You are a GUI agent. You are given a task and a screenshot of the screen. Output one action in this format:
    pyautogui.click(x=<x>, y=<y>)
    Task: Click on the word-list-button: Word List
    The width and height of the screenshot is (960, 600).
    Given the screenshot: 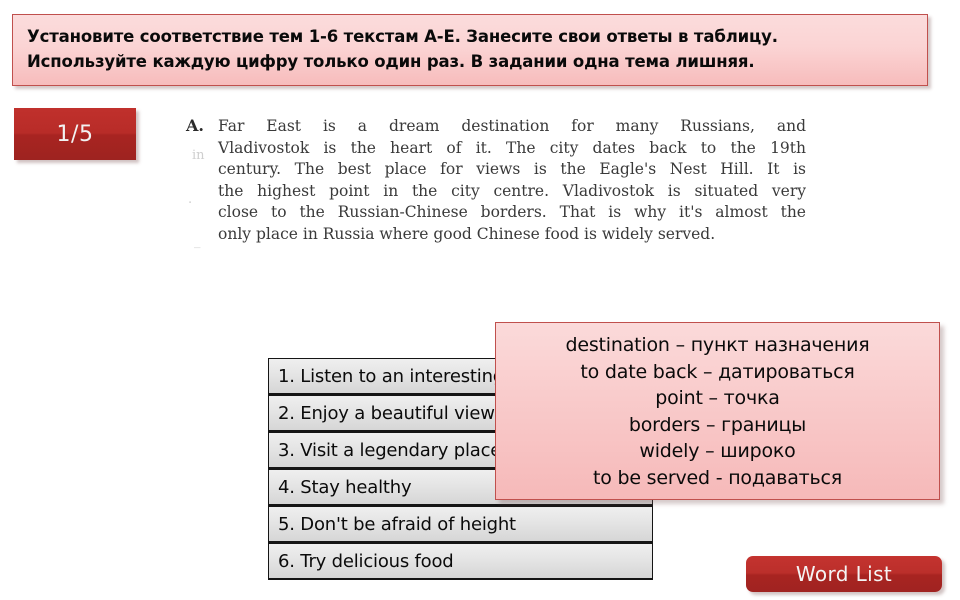 What is the action you would take?
    pyautogui.click(x=844, y=574)
    